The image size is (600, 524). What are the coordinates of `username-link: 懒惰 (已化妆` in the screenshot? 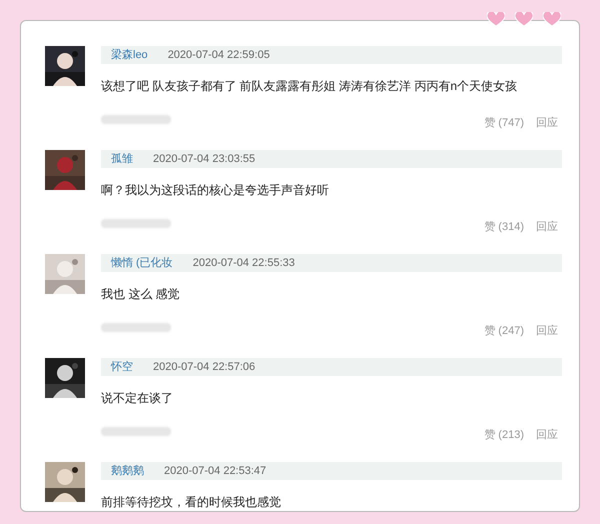 It's located at (142, 263).